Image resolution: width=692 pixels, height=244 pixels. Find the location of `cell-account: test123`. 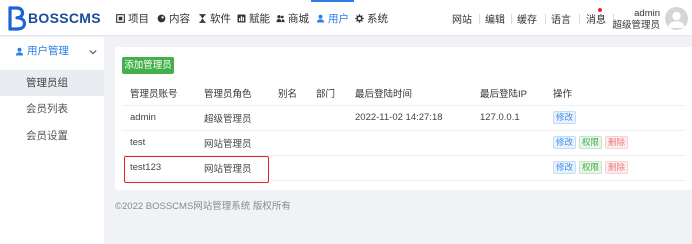

cell-account: test123 is located at coordinates (159, 168).